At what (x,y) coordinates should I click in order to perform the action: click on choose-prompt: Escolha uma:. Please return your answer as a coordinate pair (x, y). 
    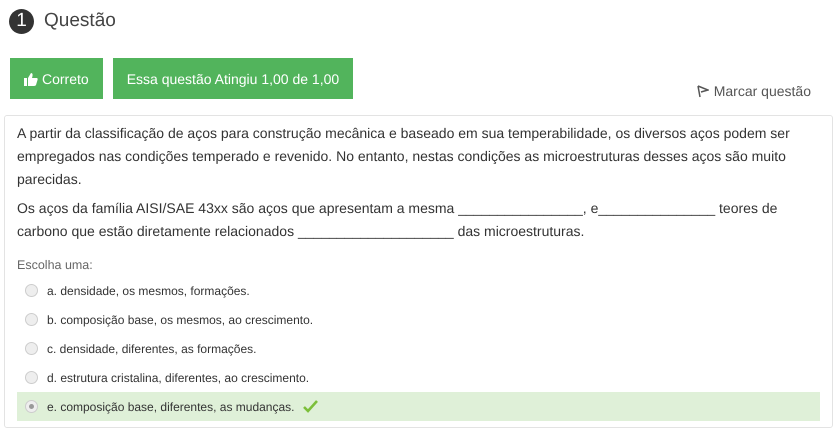
    Looking at the image, I should click on (55, 265).